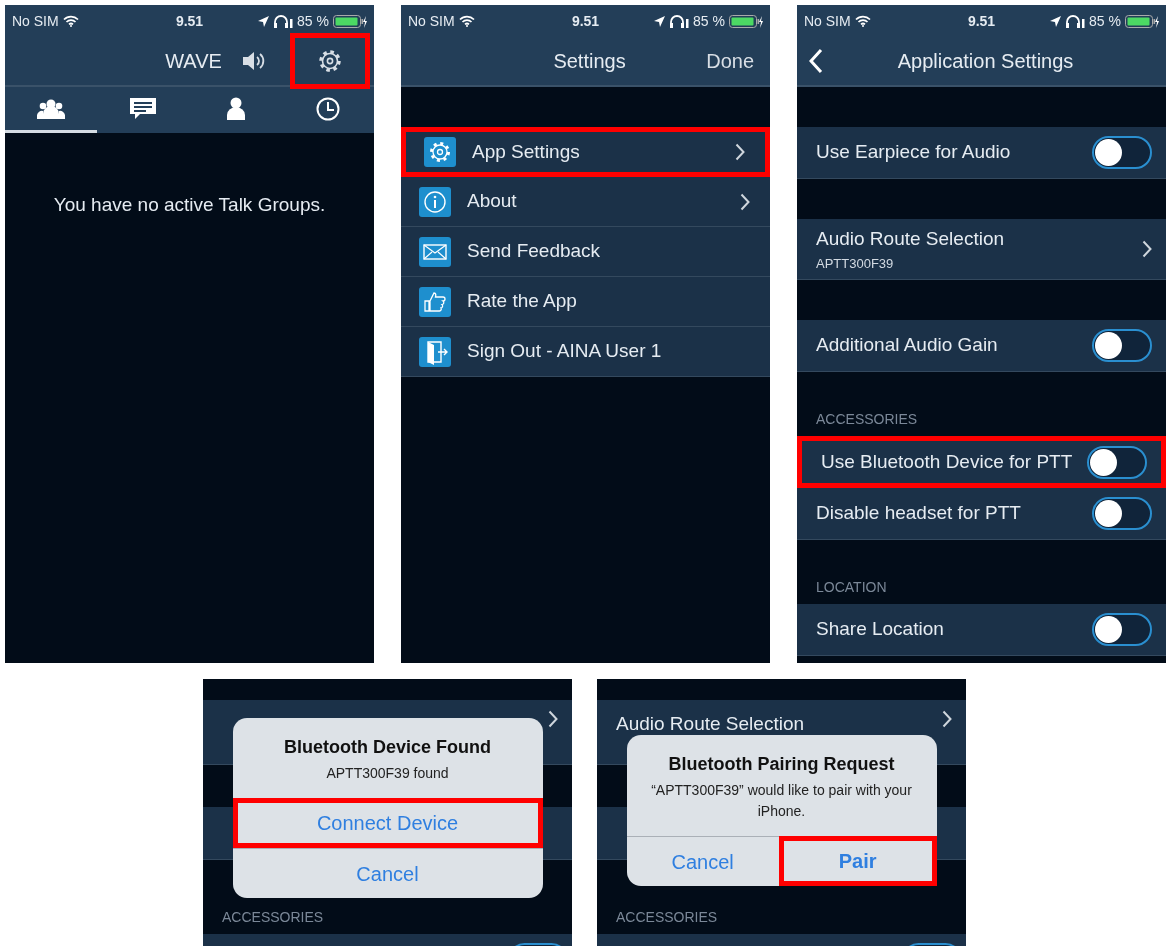 This screenshot has width=1166, height=946. Describe the element at coordinates (880, 629) in the screenshot. I see `setting-label: Share Location` at that location.